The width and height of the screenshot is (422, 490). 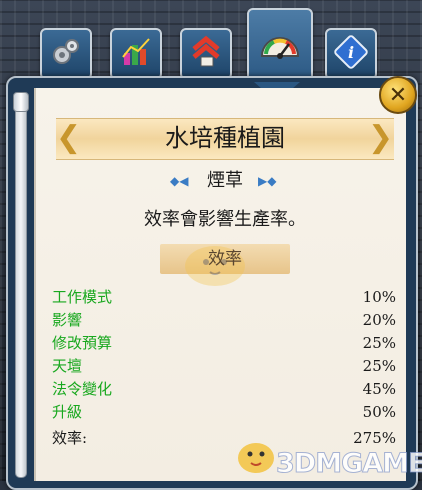 I want to click on scrollbar-thumb, so click(x=21, y=102).